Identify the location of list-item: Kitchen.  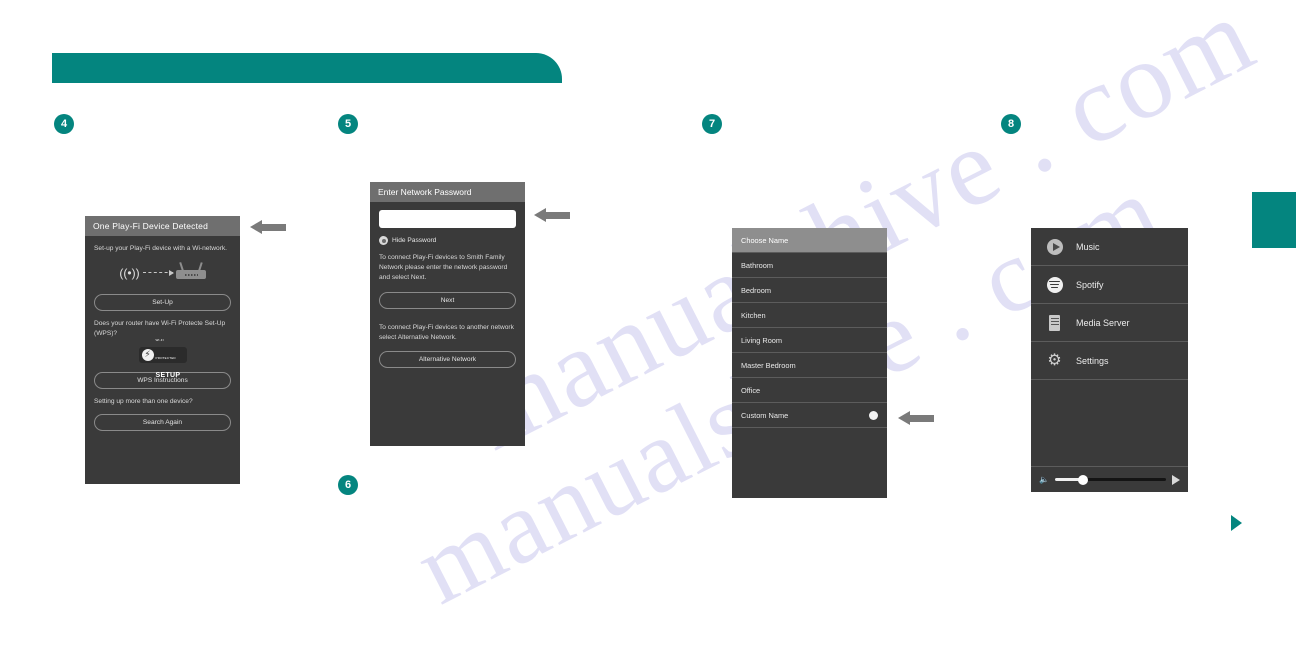
(809, 315).